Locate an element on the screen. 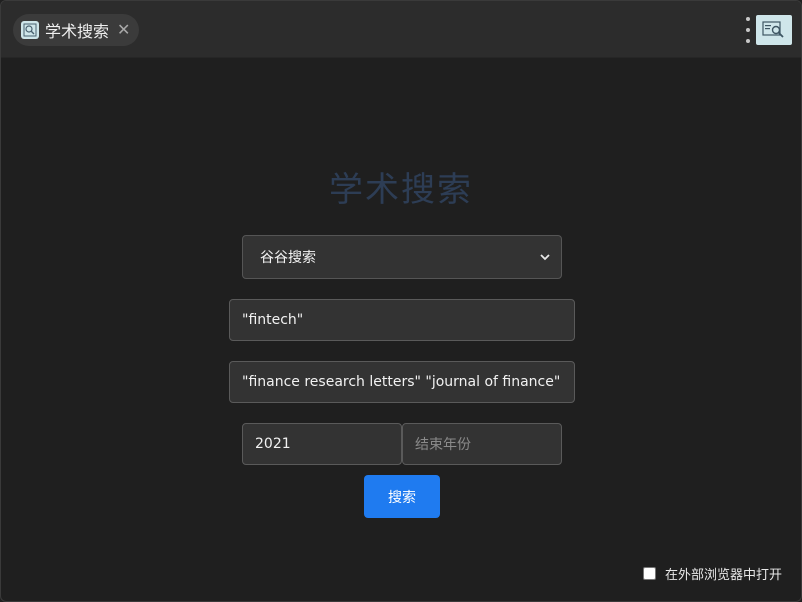  close-icon: ✕ is located at coordinates (123, 30).